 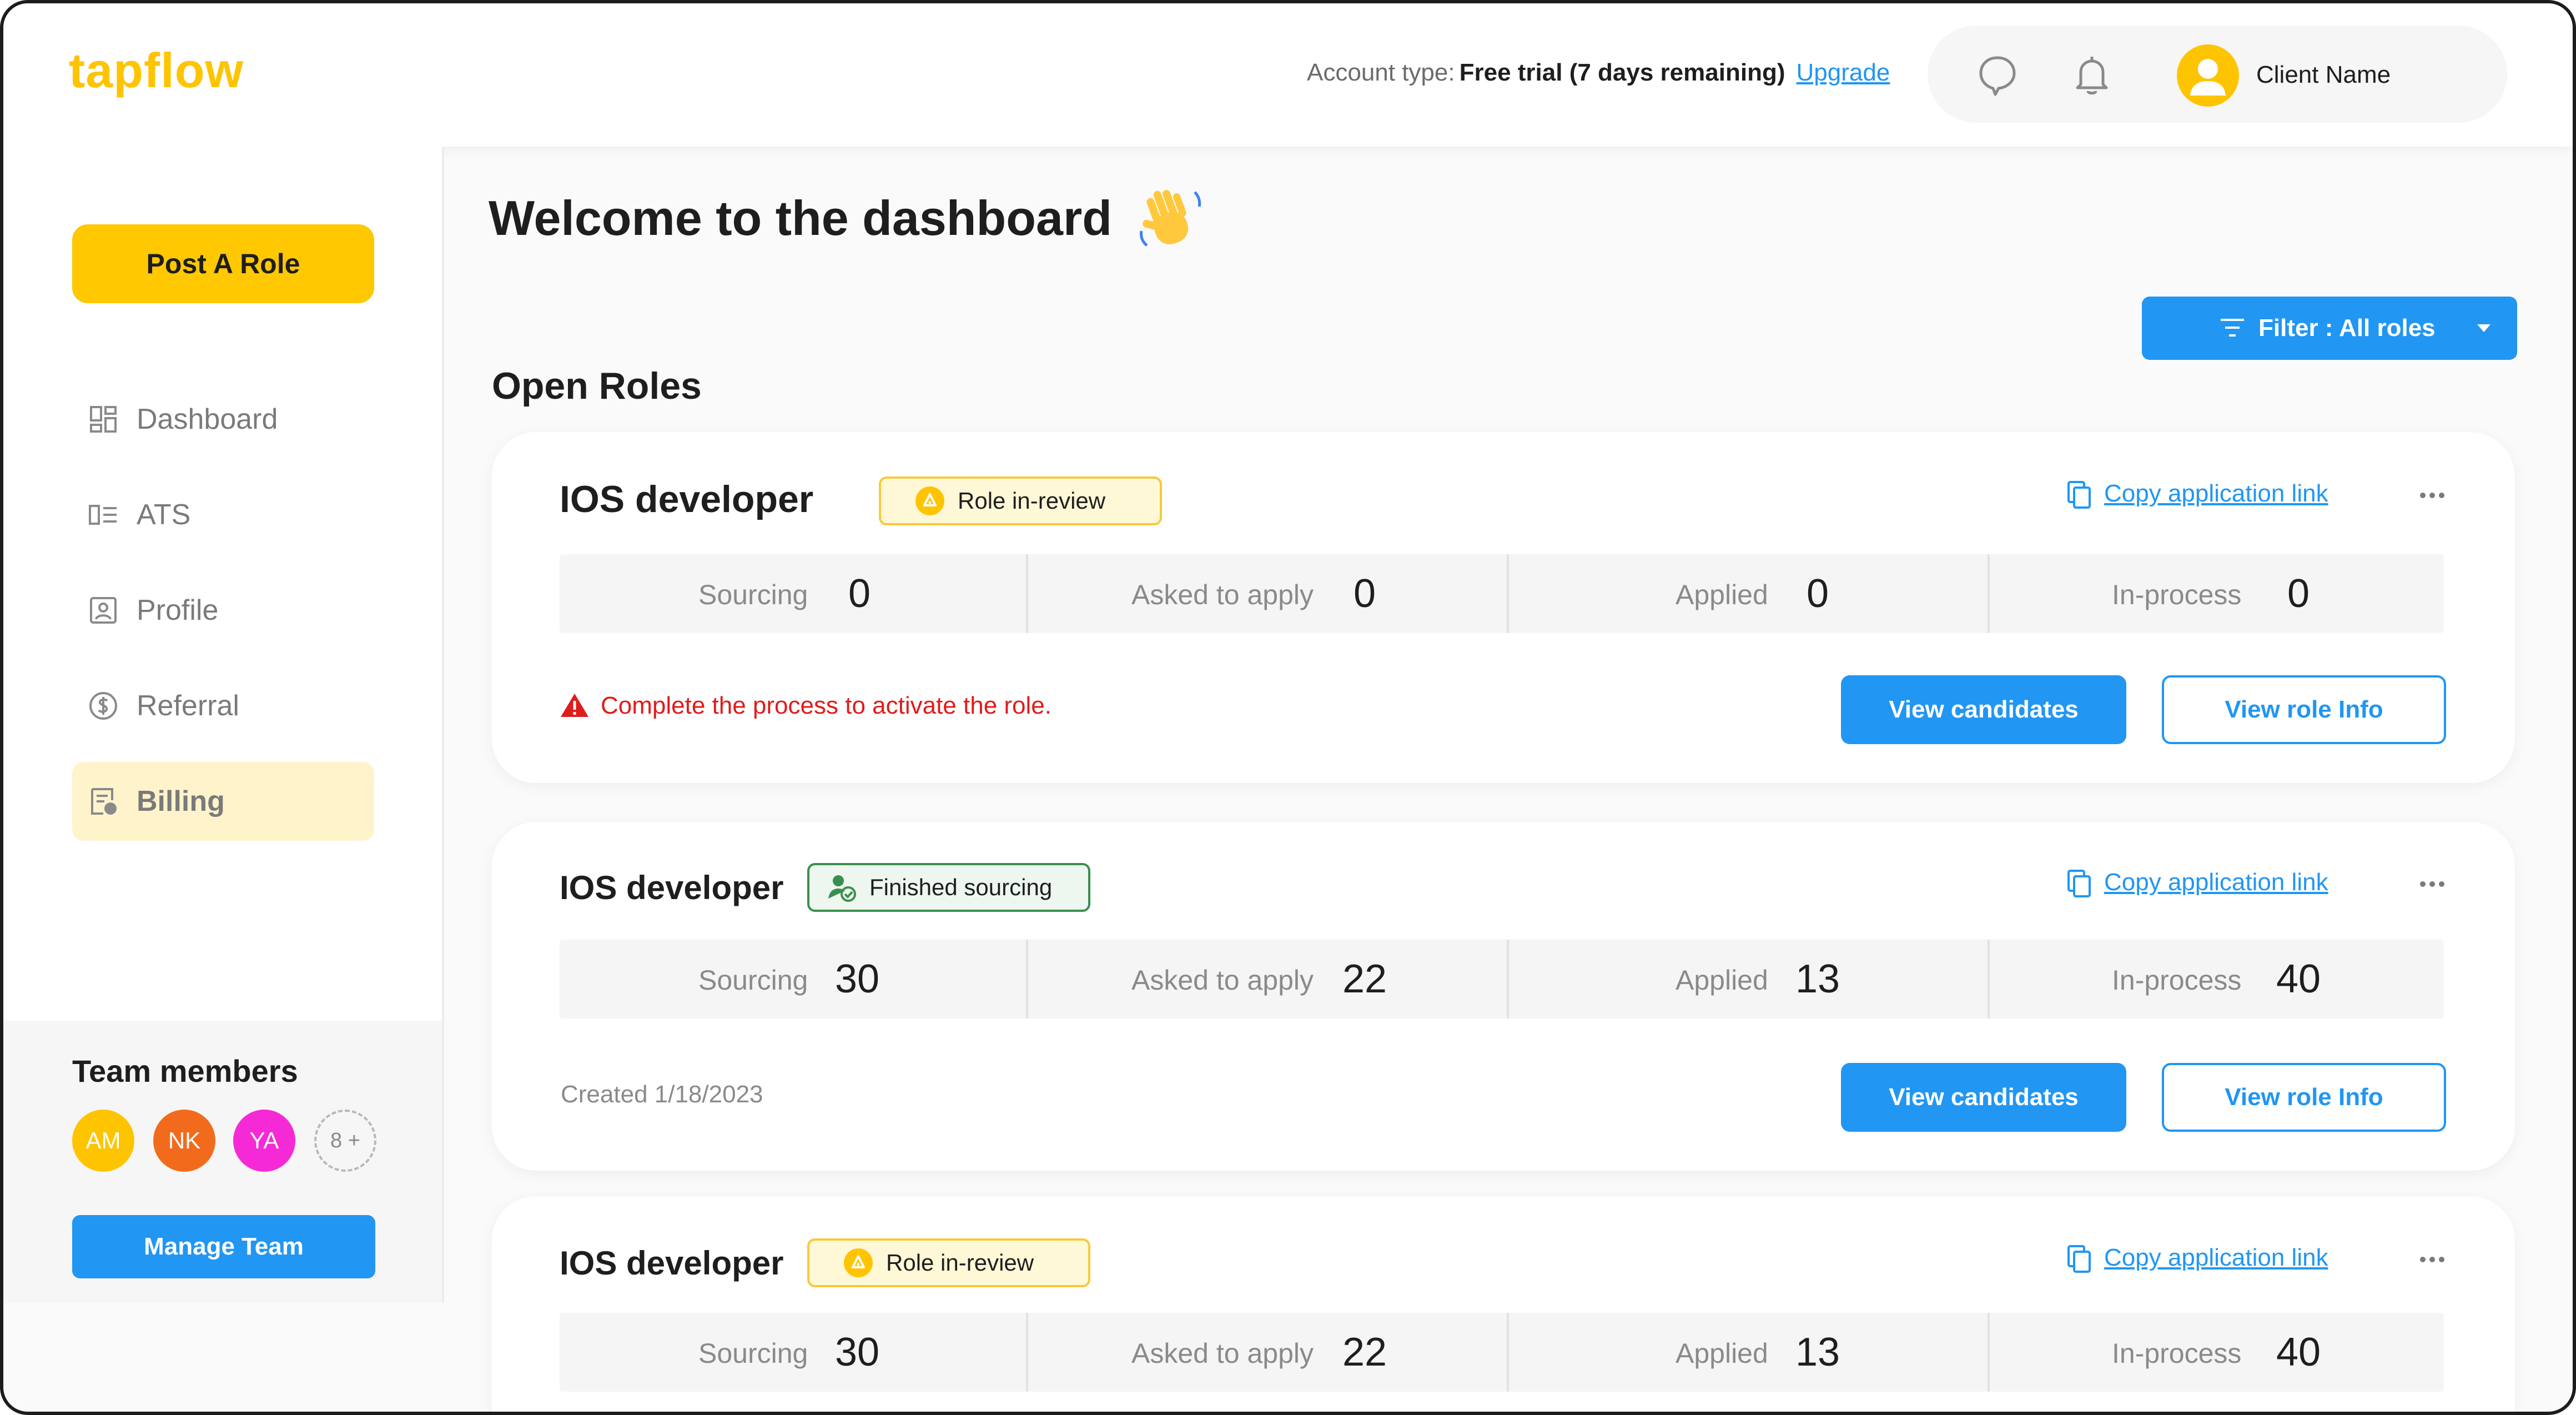 I want to click on status-badge: Role in-review, so click(x=948, y=1262).